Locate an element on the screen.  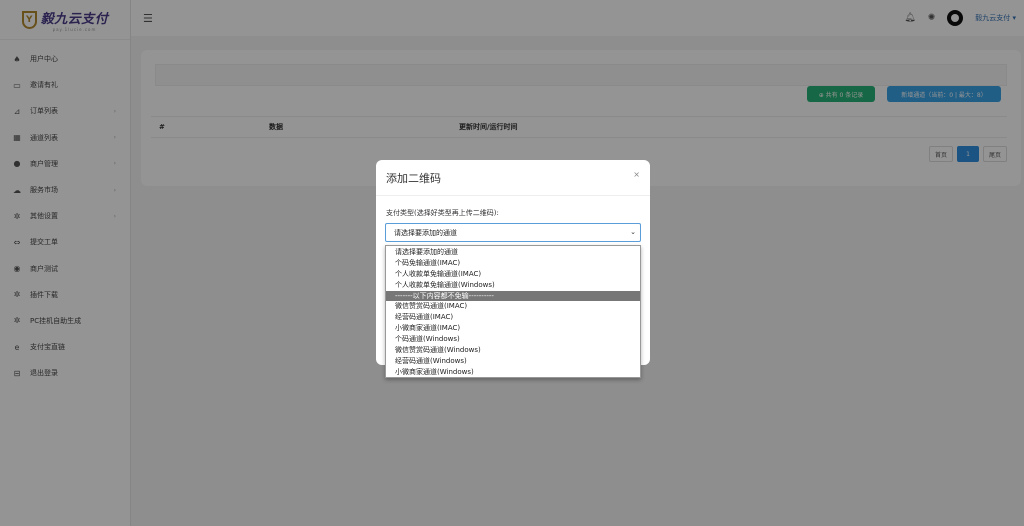
select-value: 请选择要添加的通道 is located at coordinates (425, 232).